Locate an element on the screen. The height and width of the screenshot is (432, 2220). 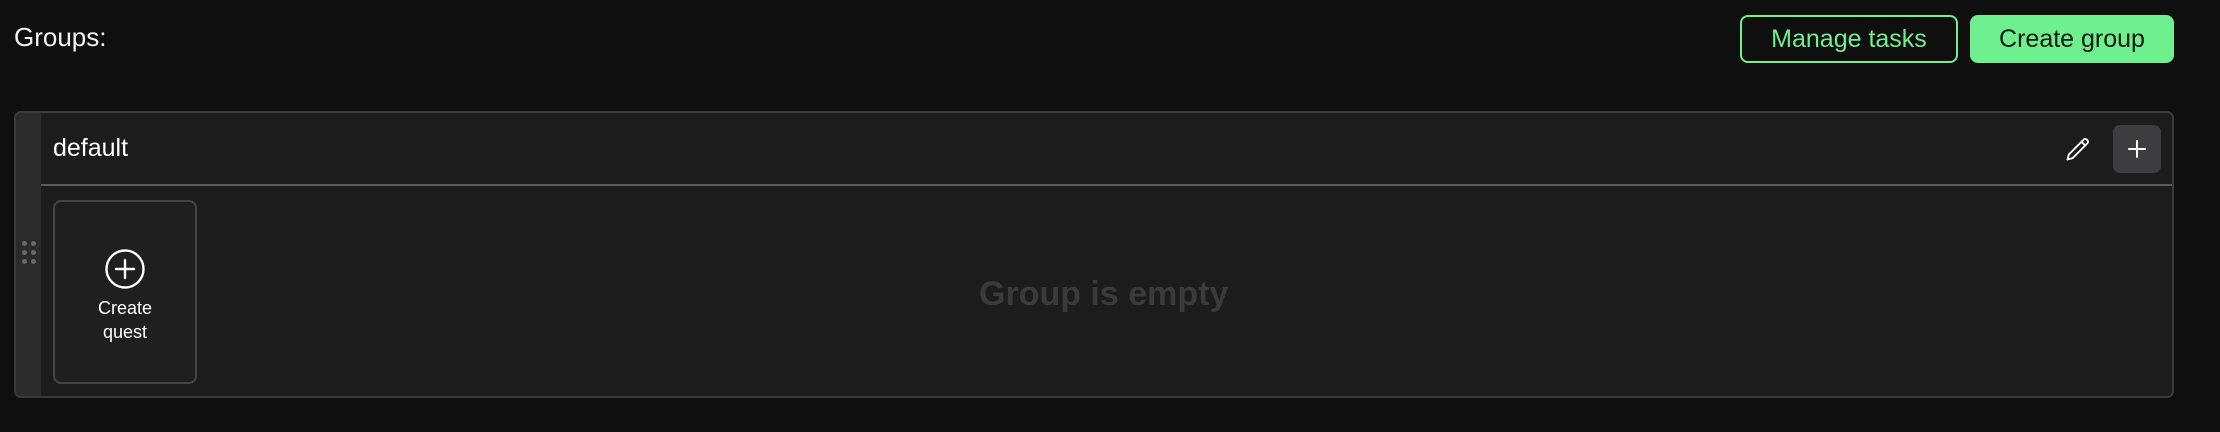
drag-handle-icon is located at coordinates (29, 252).